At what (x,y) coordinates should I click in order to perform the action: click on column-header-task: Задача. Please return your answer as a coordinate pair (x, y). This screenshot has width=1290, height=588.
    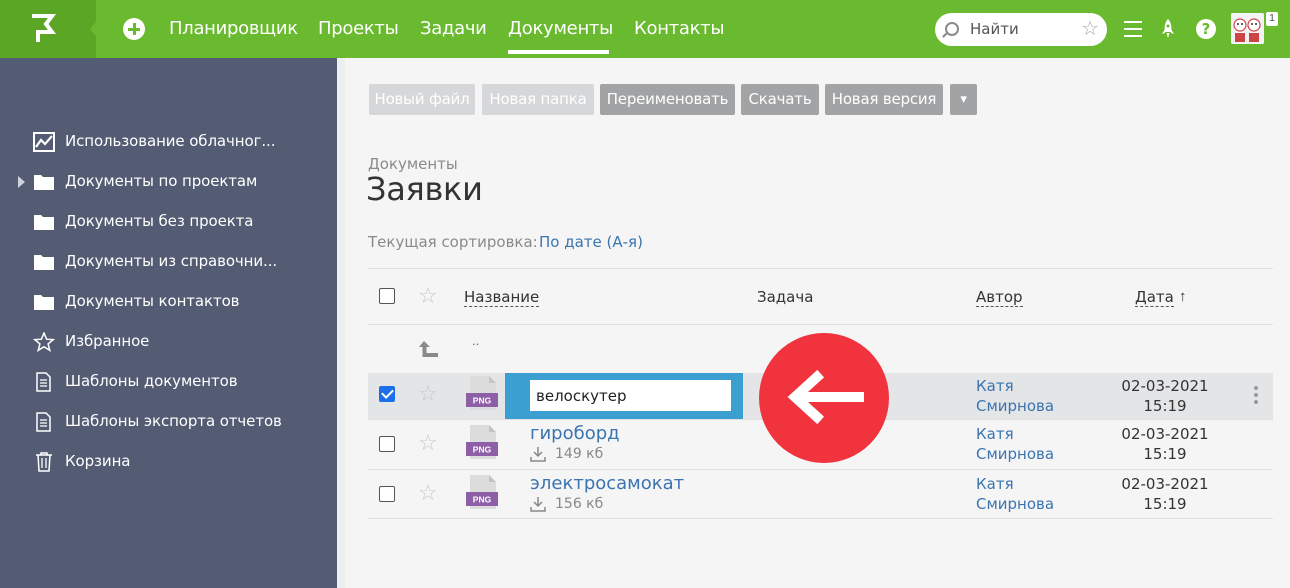
    Looking at the image, I should click on (785, 297).